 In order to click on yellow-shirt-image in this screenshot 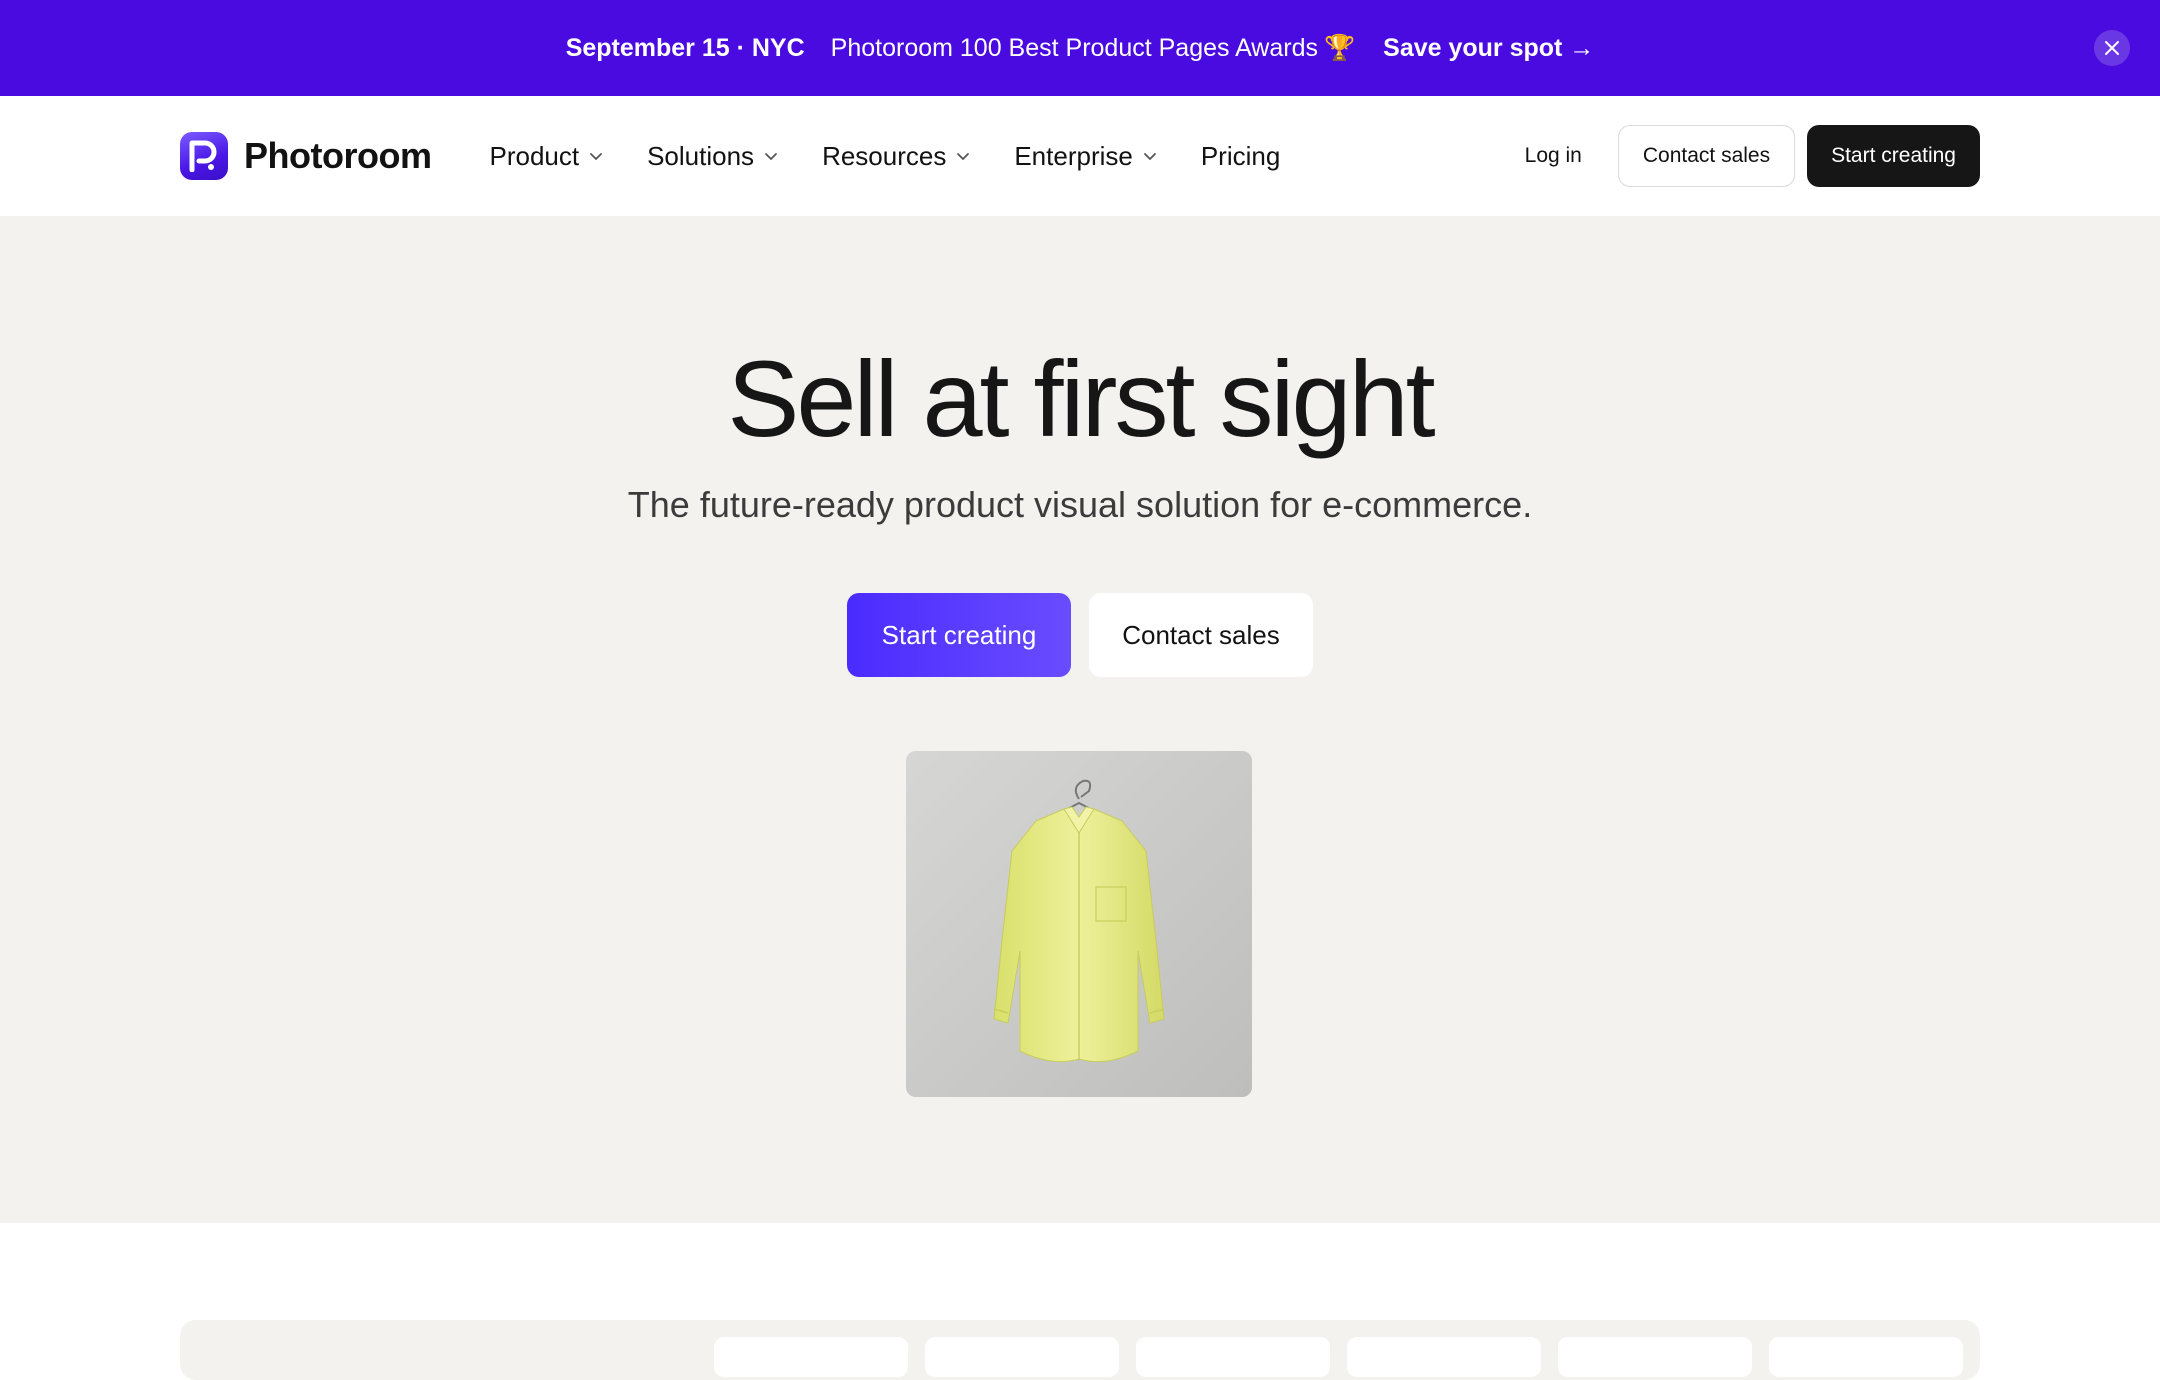, I will do `click(1079, 924)`.